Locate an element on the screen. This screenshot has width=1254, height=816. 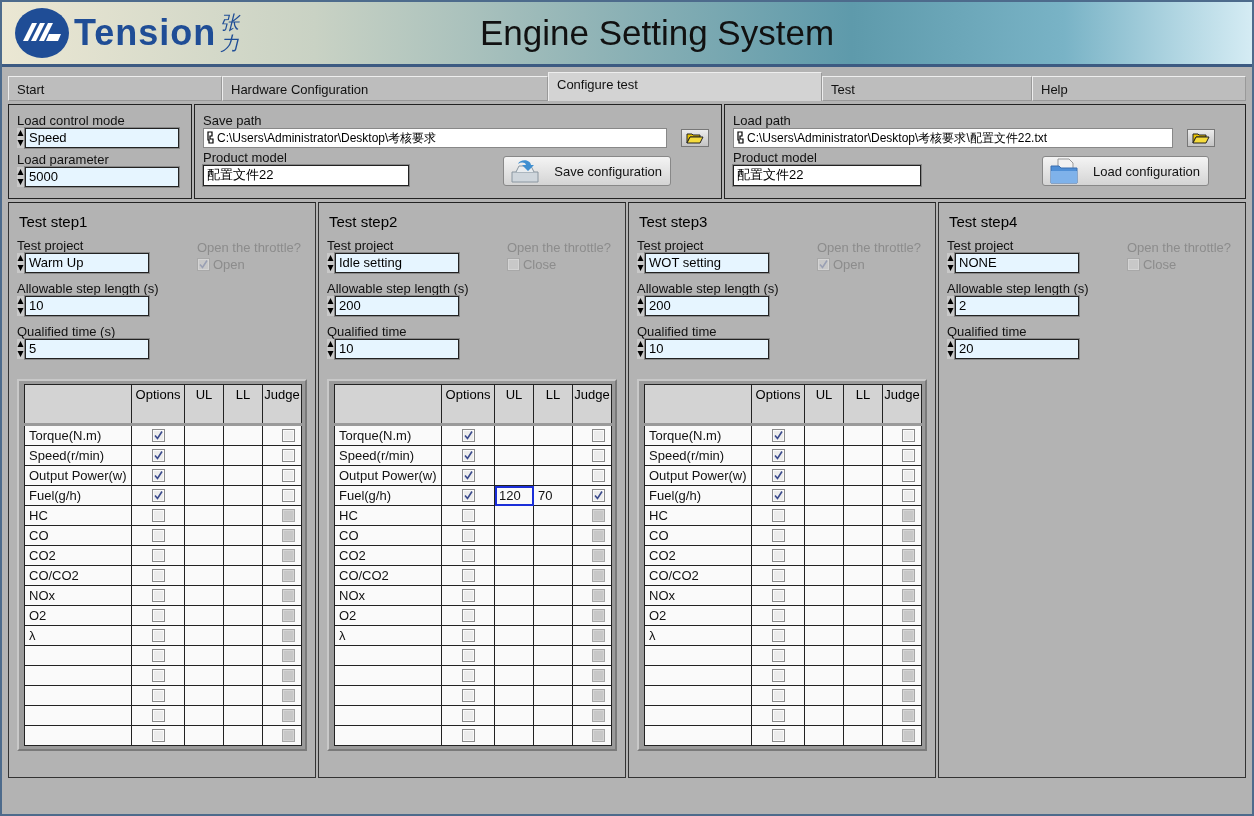
qualified-time-field: 5 is located at coordinates (87, 349).